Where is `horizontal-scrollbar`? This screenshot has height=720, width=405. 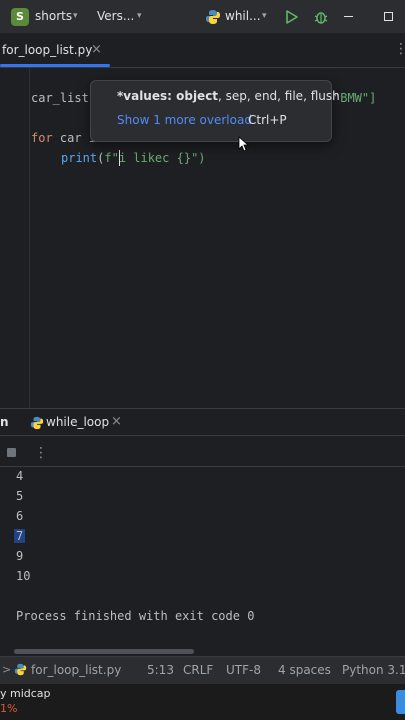 horizontal-scrollbar is located at coordinates (104, 651).